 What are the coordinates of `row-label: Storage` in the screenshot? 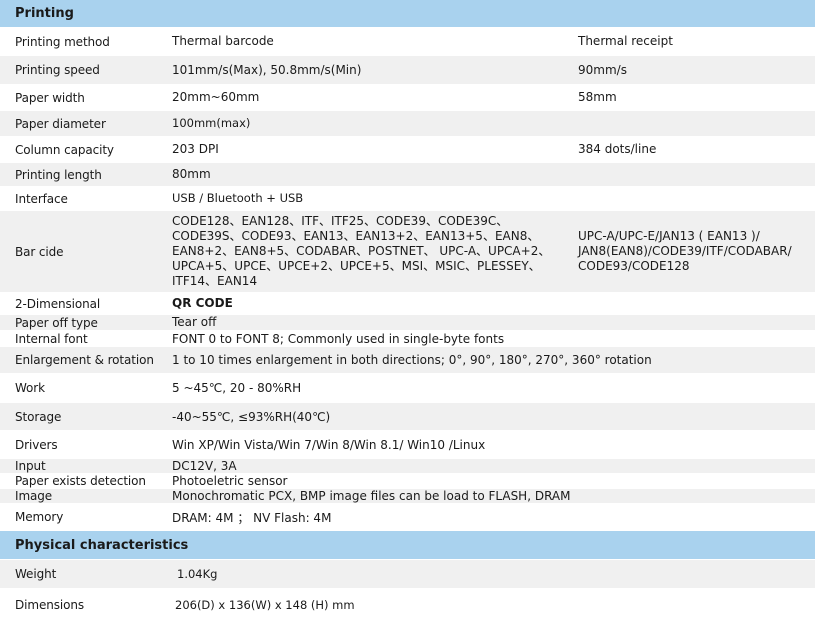 It's located at (38, 416).